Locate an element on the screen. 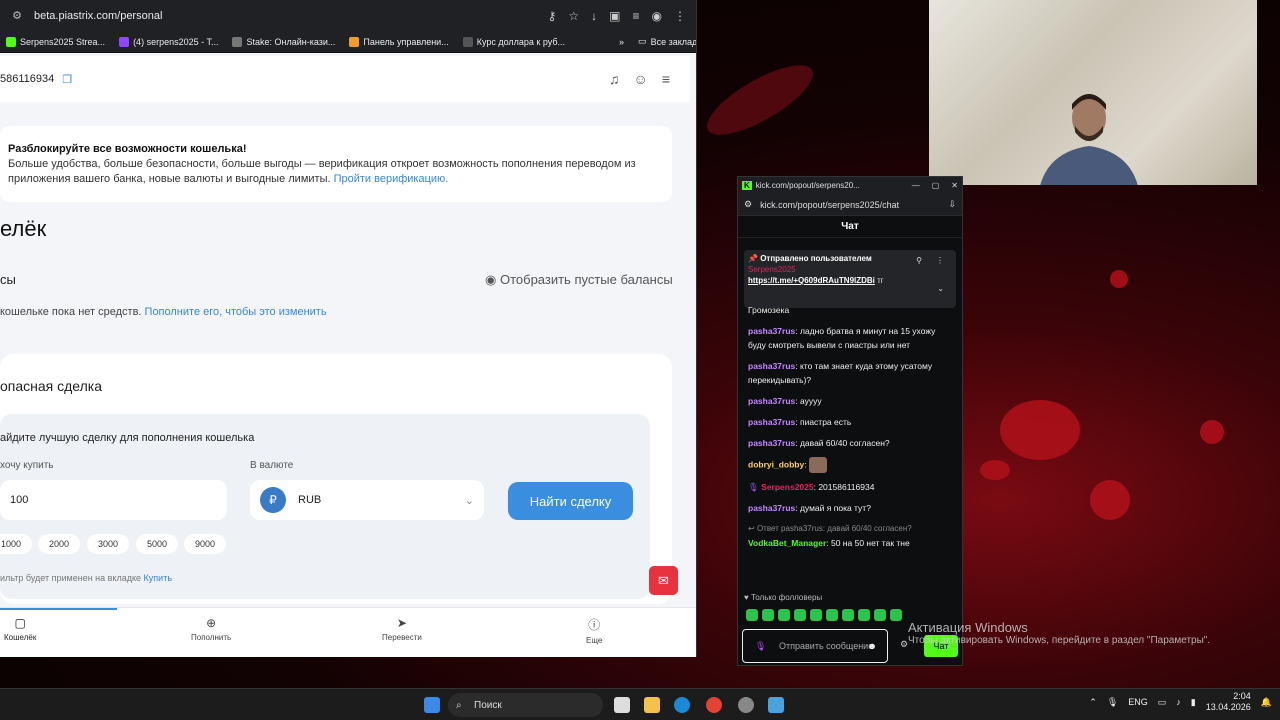 The height and width of the screenshot is (720, 1280). amount-chip: 2000 is located at coordinates (59, 544).